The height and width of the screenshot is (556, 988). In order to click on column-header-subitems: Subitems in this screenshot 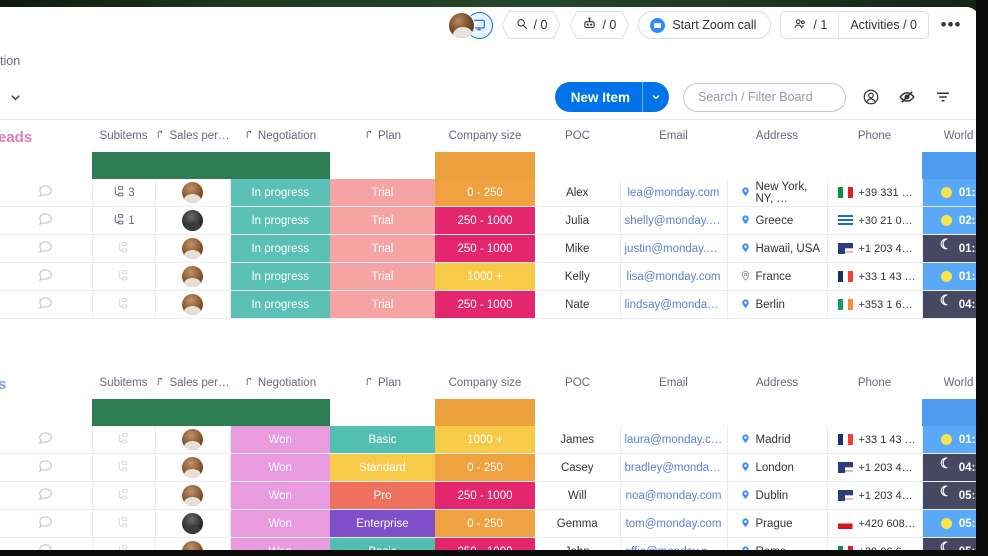, I will do `click(123, 383)`.